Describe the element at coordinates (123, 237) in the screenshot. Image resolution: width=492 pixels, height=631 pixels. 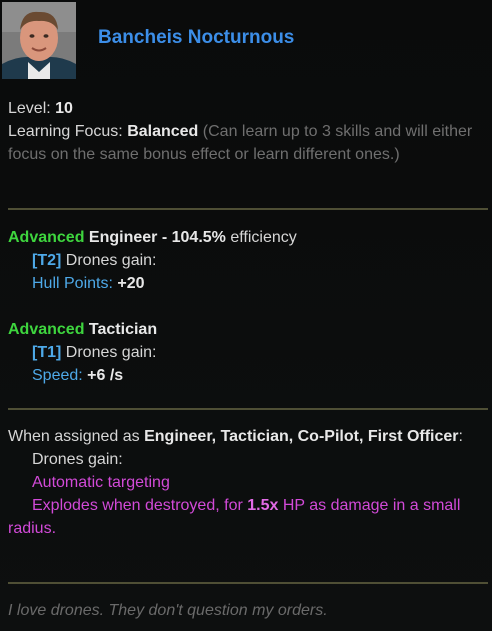
I see `skill-name: Engineer` at that location.